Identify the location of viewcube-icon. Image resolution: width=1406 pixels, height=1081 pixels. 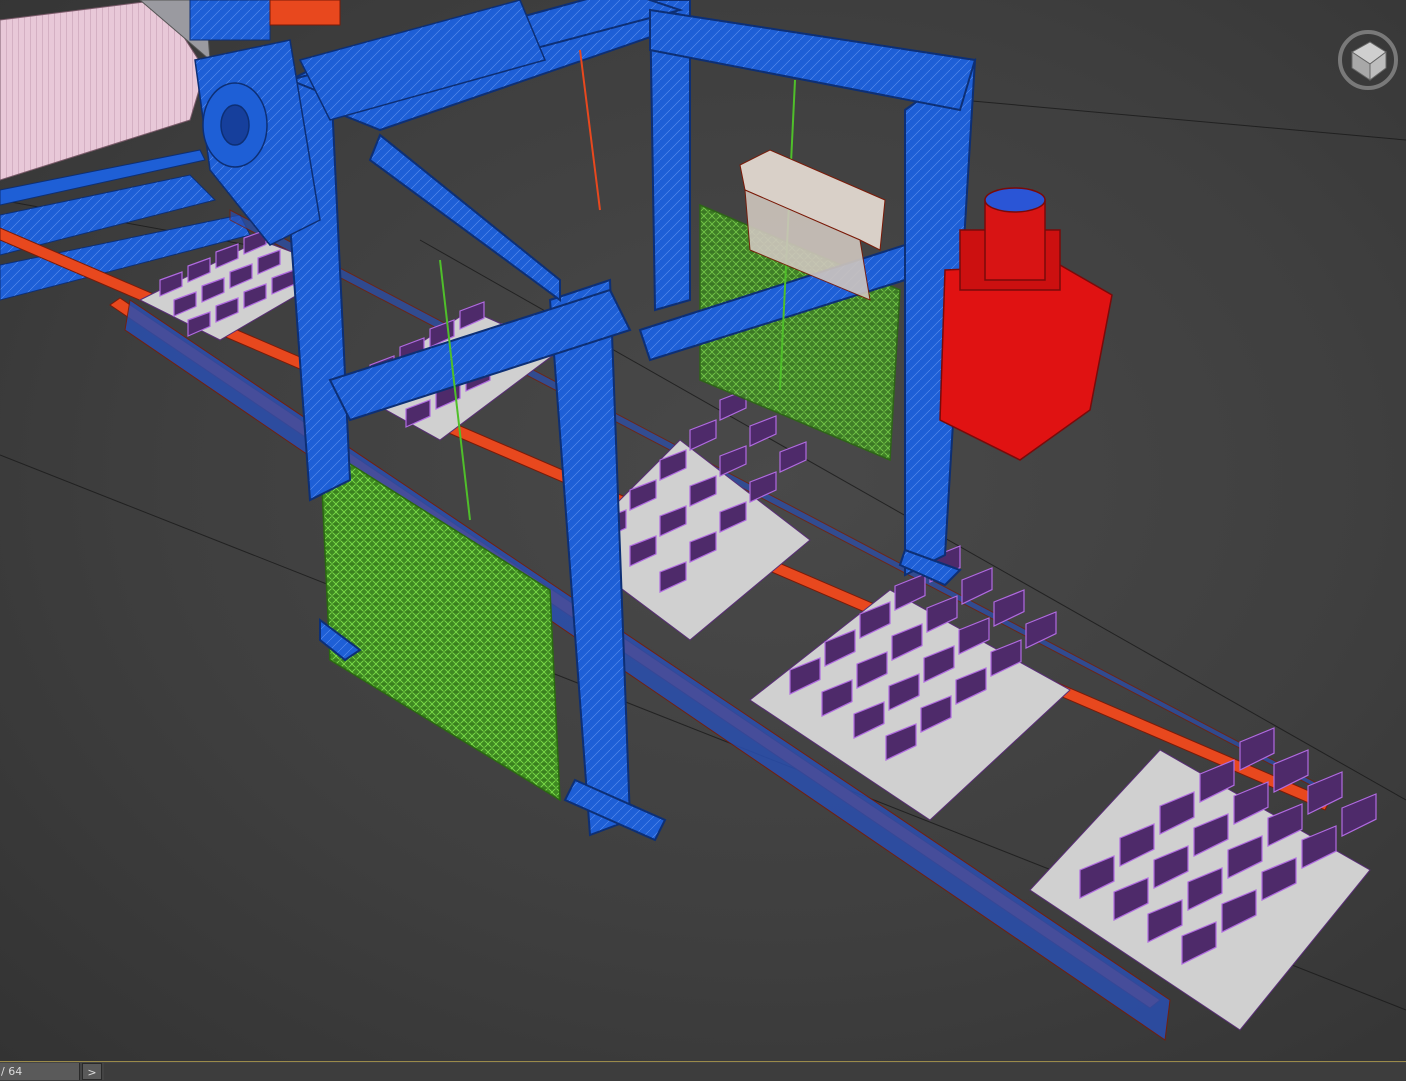
(1365, 57).